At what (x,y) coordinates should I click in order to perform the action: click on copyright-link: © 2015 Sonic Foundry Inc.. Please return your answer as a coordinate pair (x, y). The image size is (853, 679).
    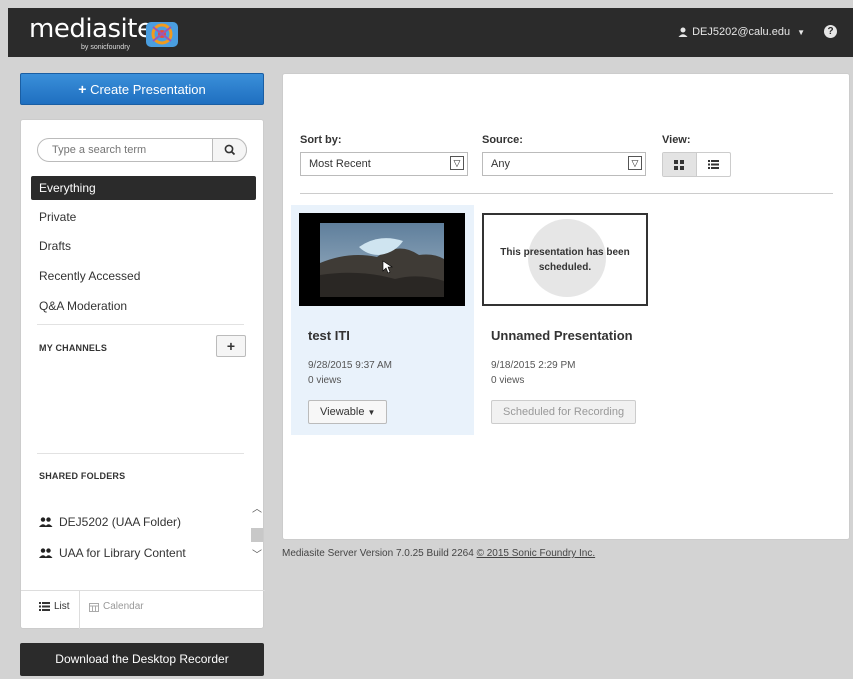
    Looking at the image, I should click on (536, 553).